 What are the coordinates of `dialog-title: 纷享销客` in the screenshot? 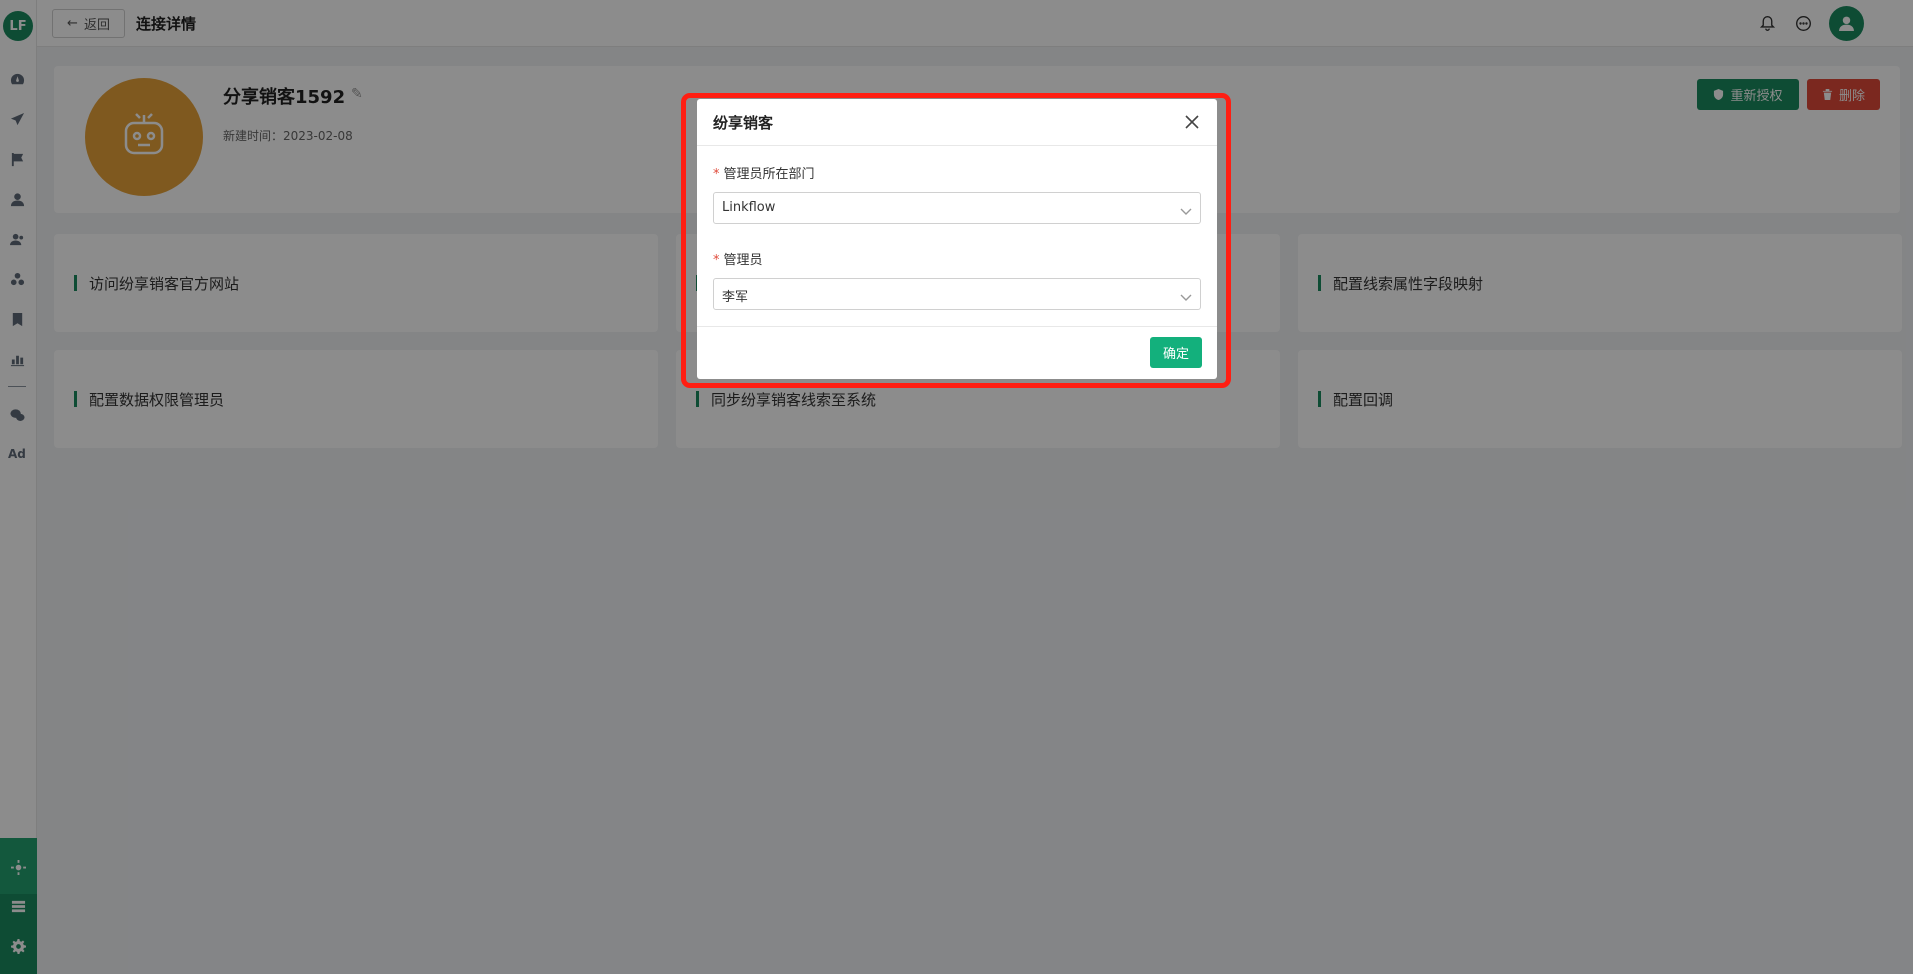 It's located at (743, 123).